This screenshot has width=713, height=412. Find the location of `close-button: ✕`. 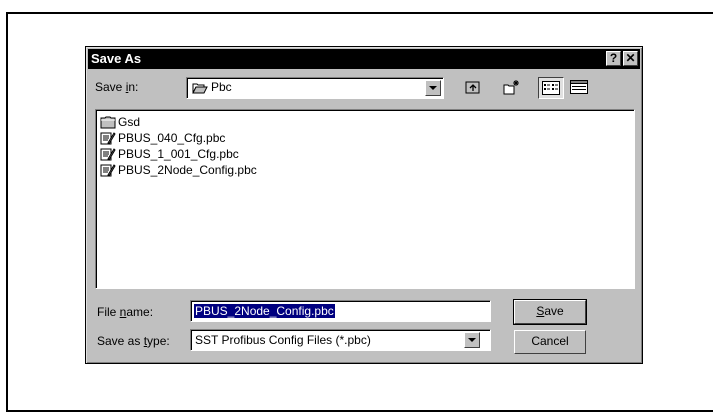

close-button: ✕ is located at coordinates (630, 58).